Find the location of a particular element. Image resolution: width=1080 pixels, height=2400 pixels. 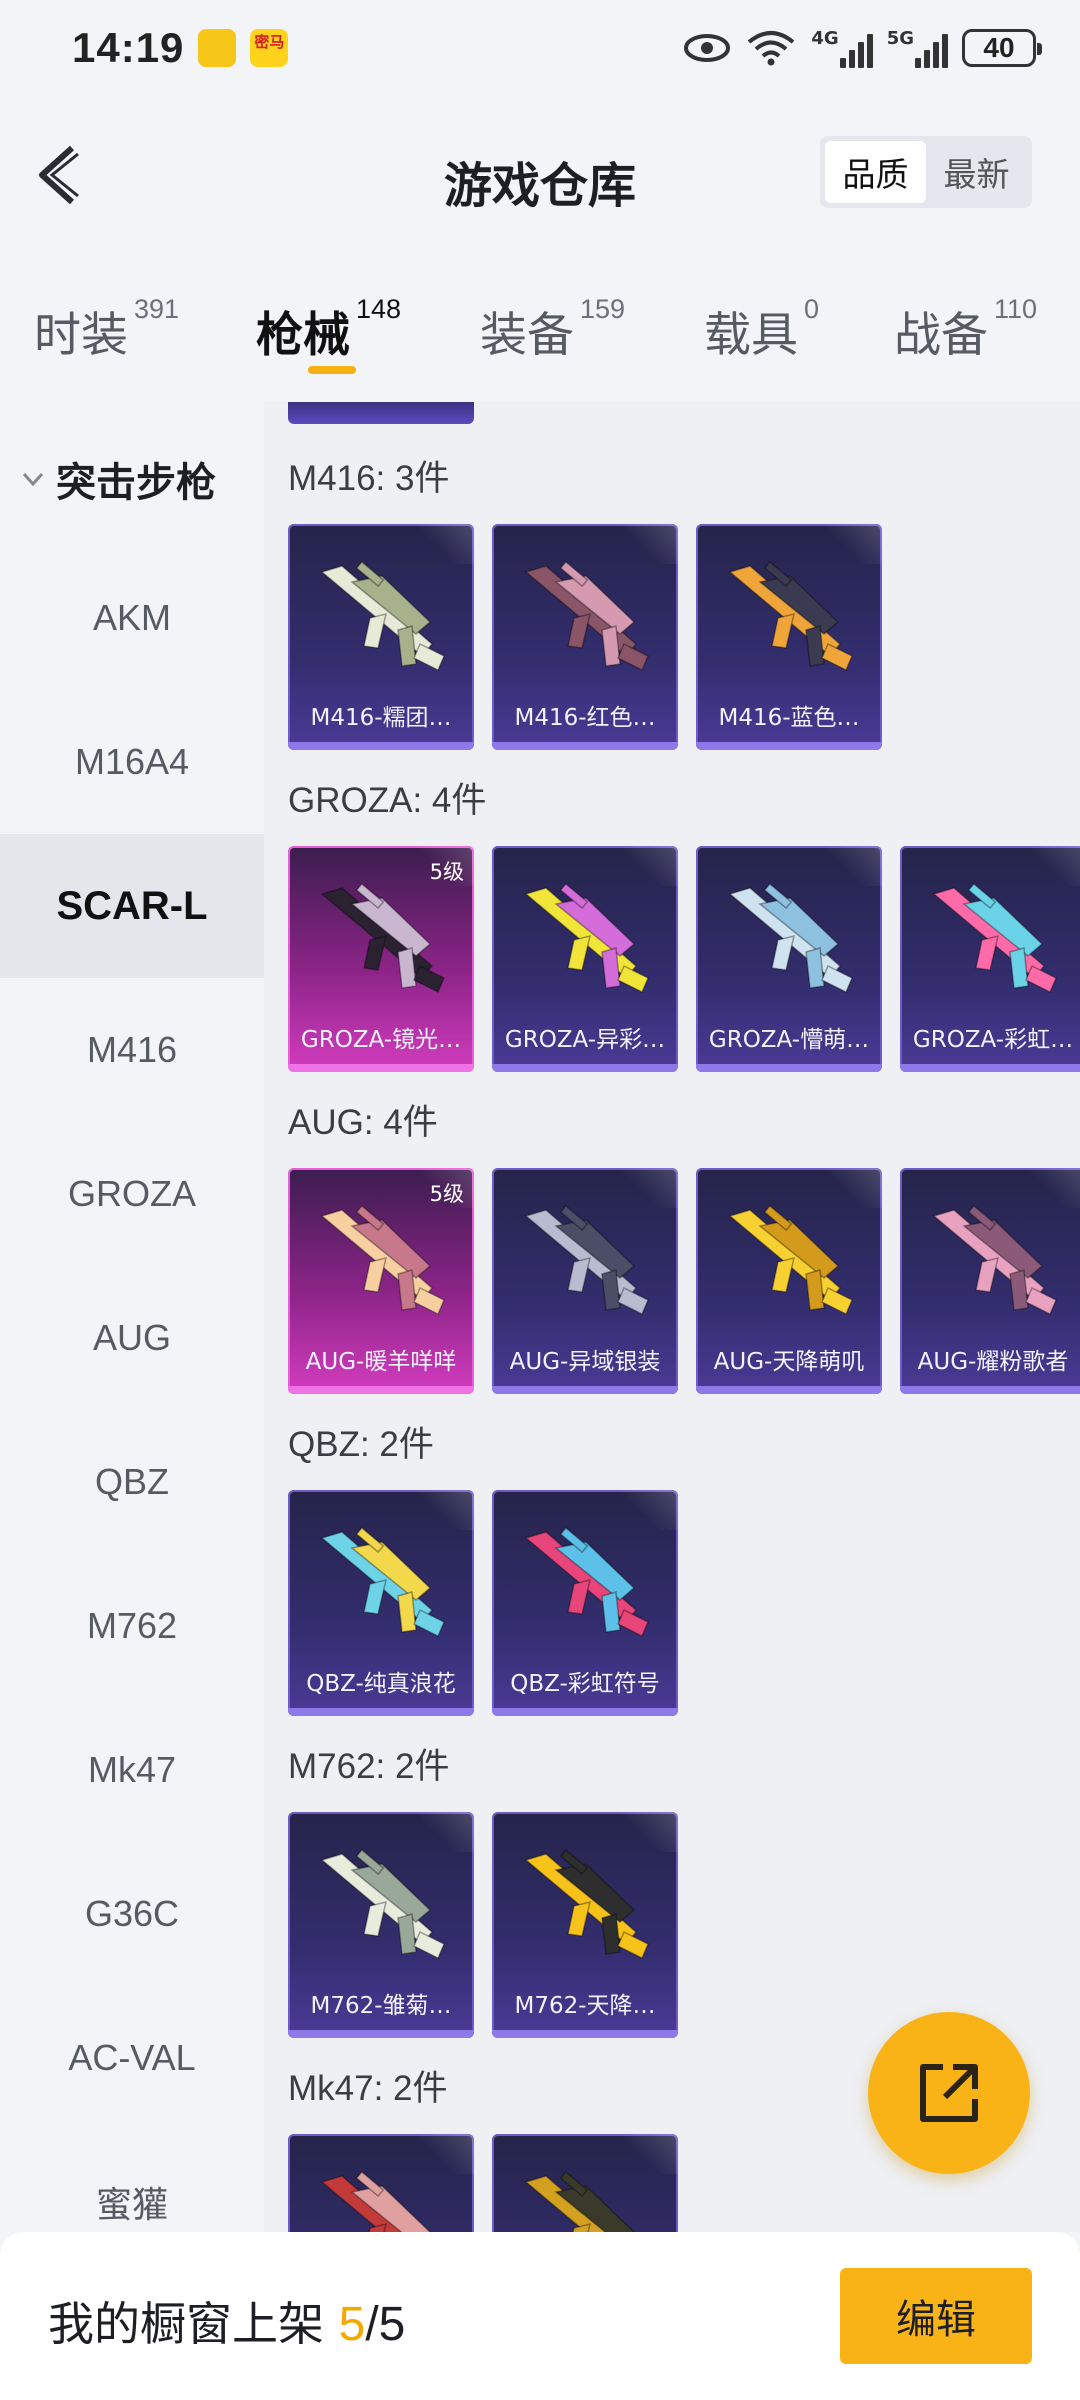

previous-item-card-edge is located at coordinates (381, 413).